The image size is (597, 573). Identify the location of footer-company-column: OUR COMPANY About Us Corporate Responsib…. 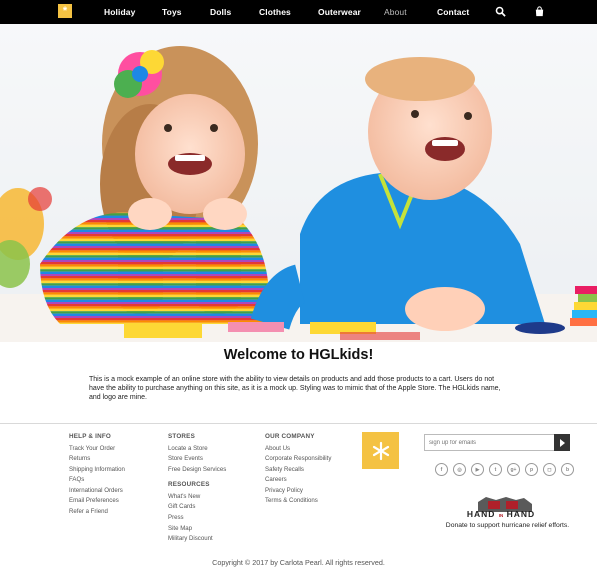
(298, 470).